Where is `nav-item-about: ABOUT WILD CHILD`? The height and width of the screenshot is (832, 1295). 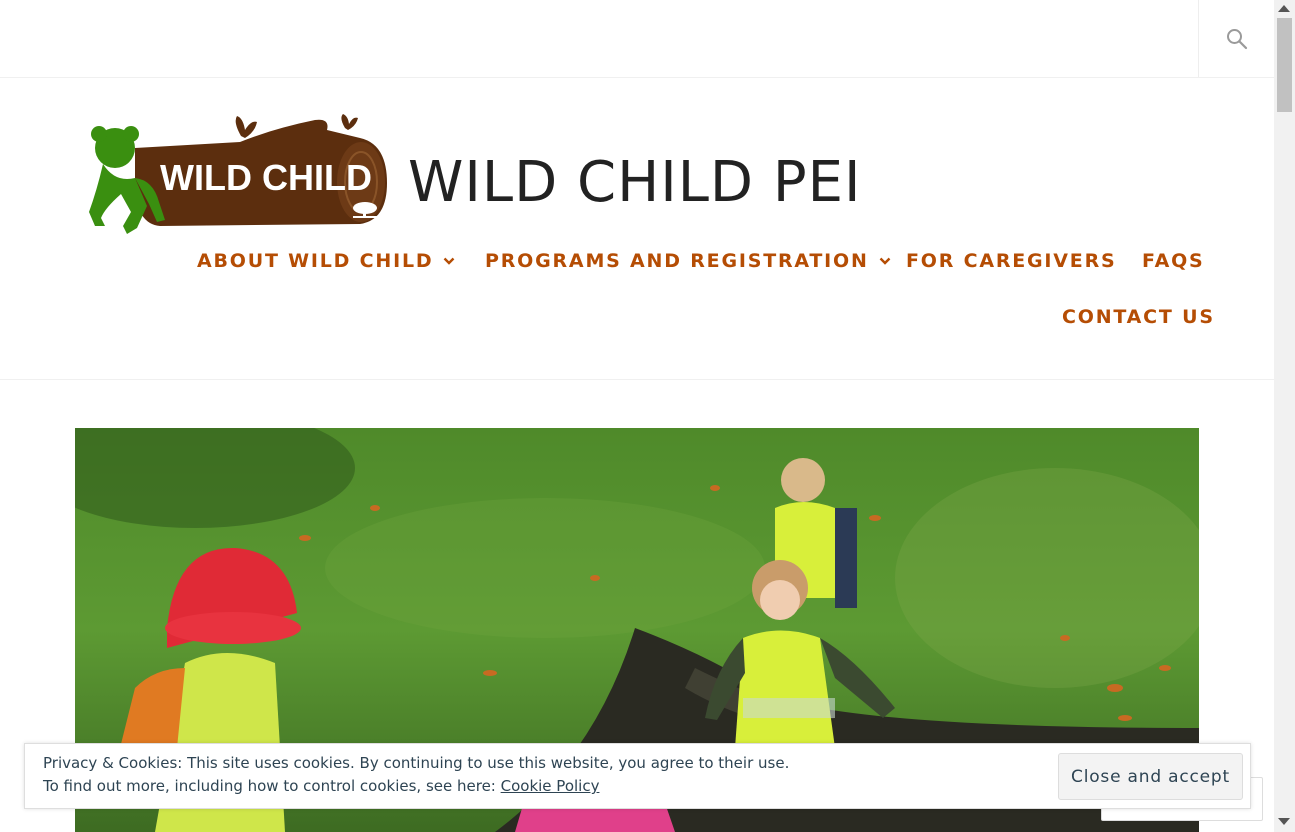 nav-item-about: ABOUT WILD CHILD is located at coordinates (326, 261).